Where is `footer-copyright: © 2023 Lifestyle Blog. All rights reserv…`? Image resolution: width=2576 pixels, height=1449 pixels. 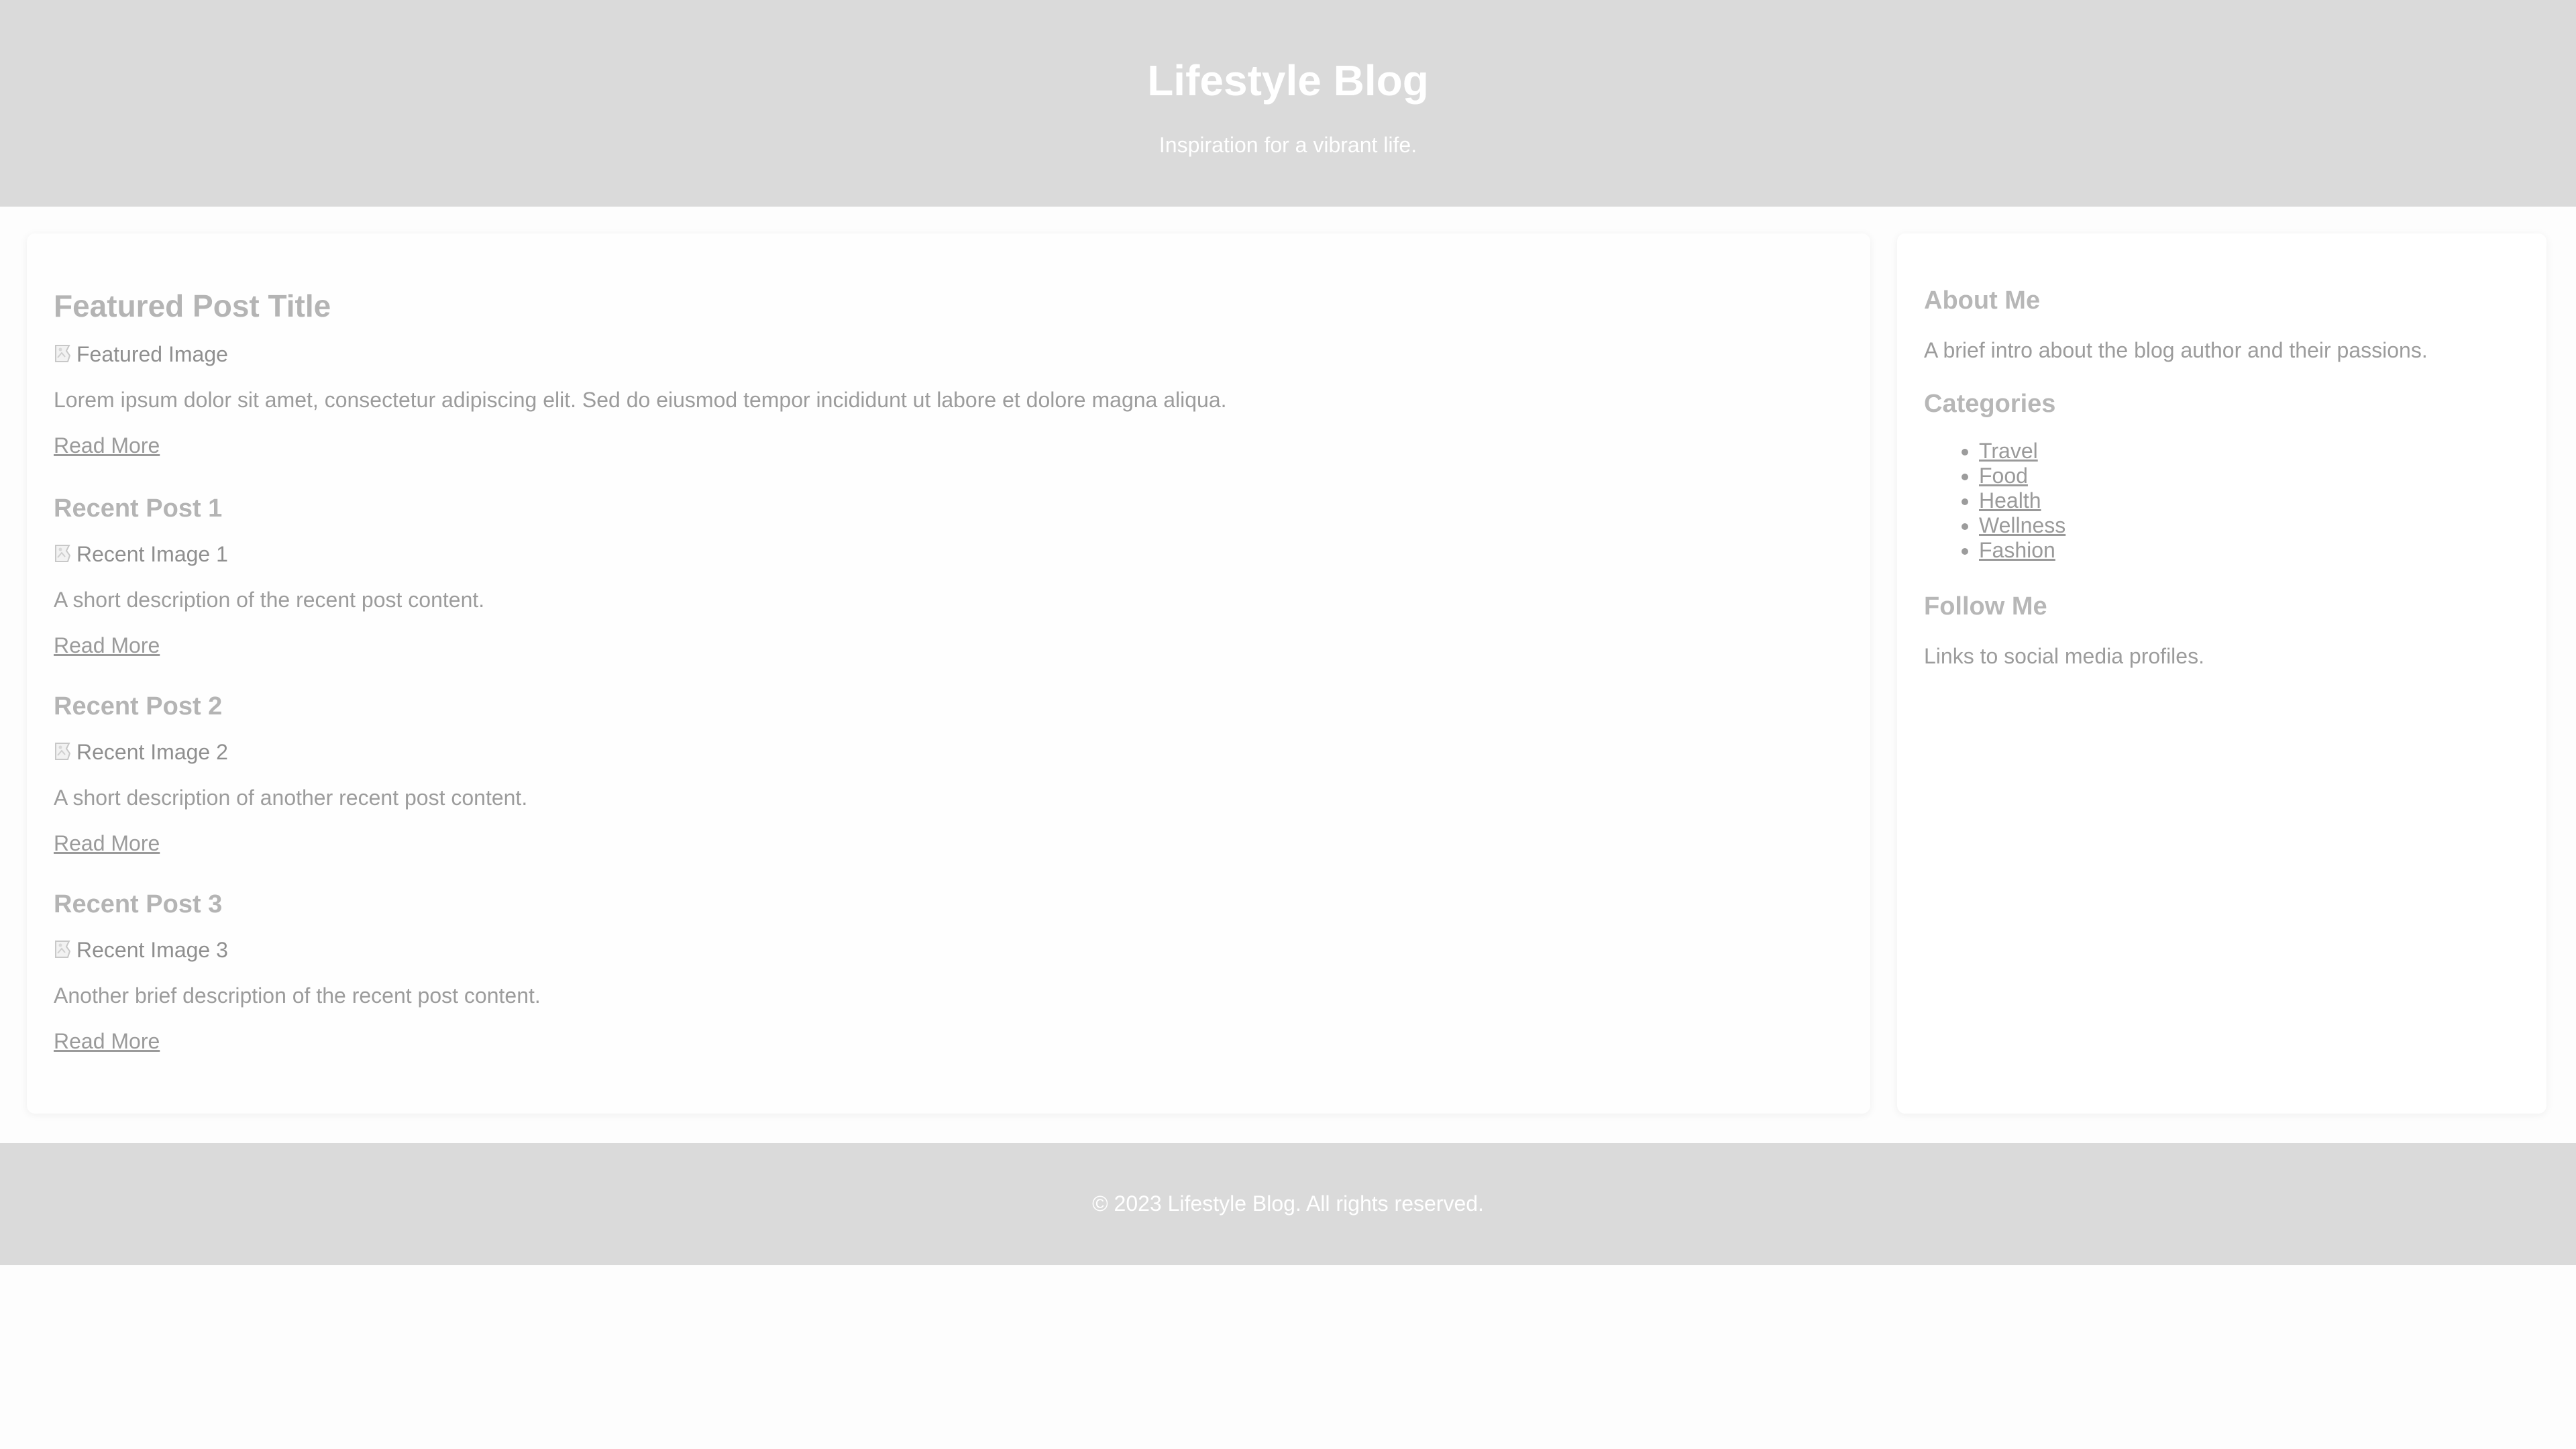
footer-copyright: © 2023 Lifestyle Blog. All rights reserv… is located at coordinates (1288, 1203).